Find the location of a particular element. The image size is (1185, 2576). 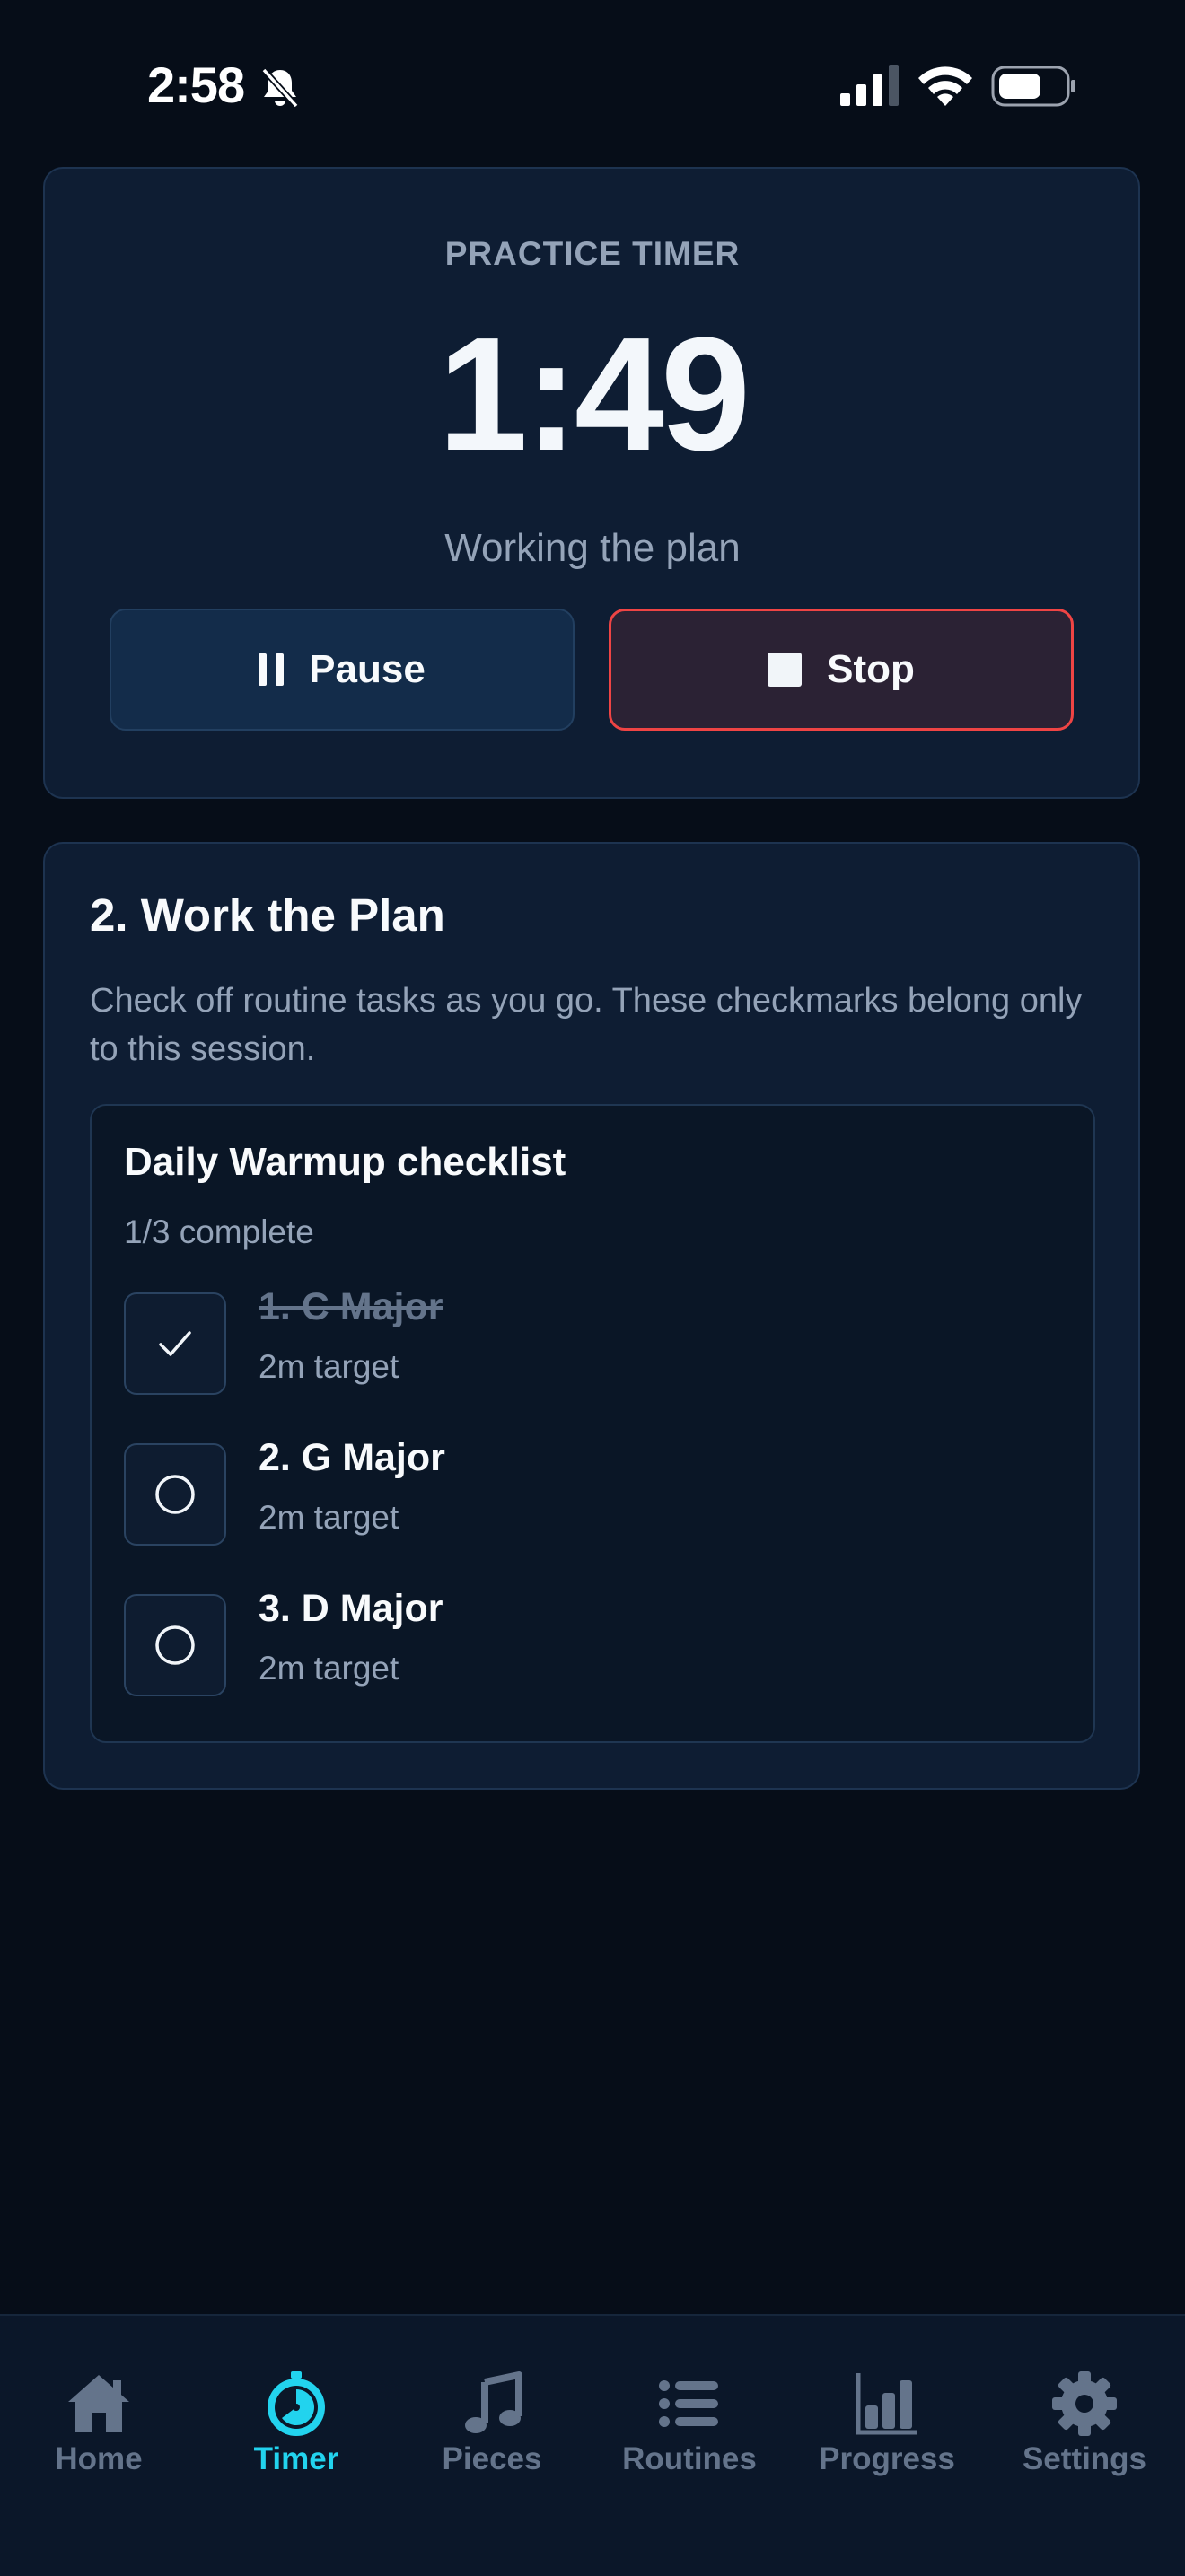

gear-icon is located at coordinates (1084, 2403).